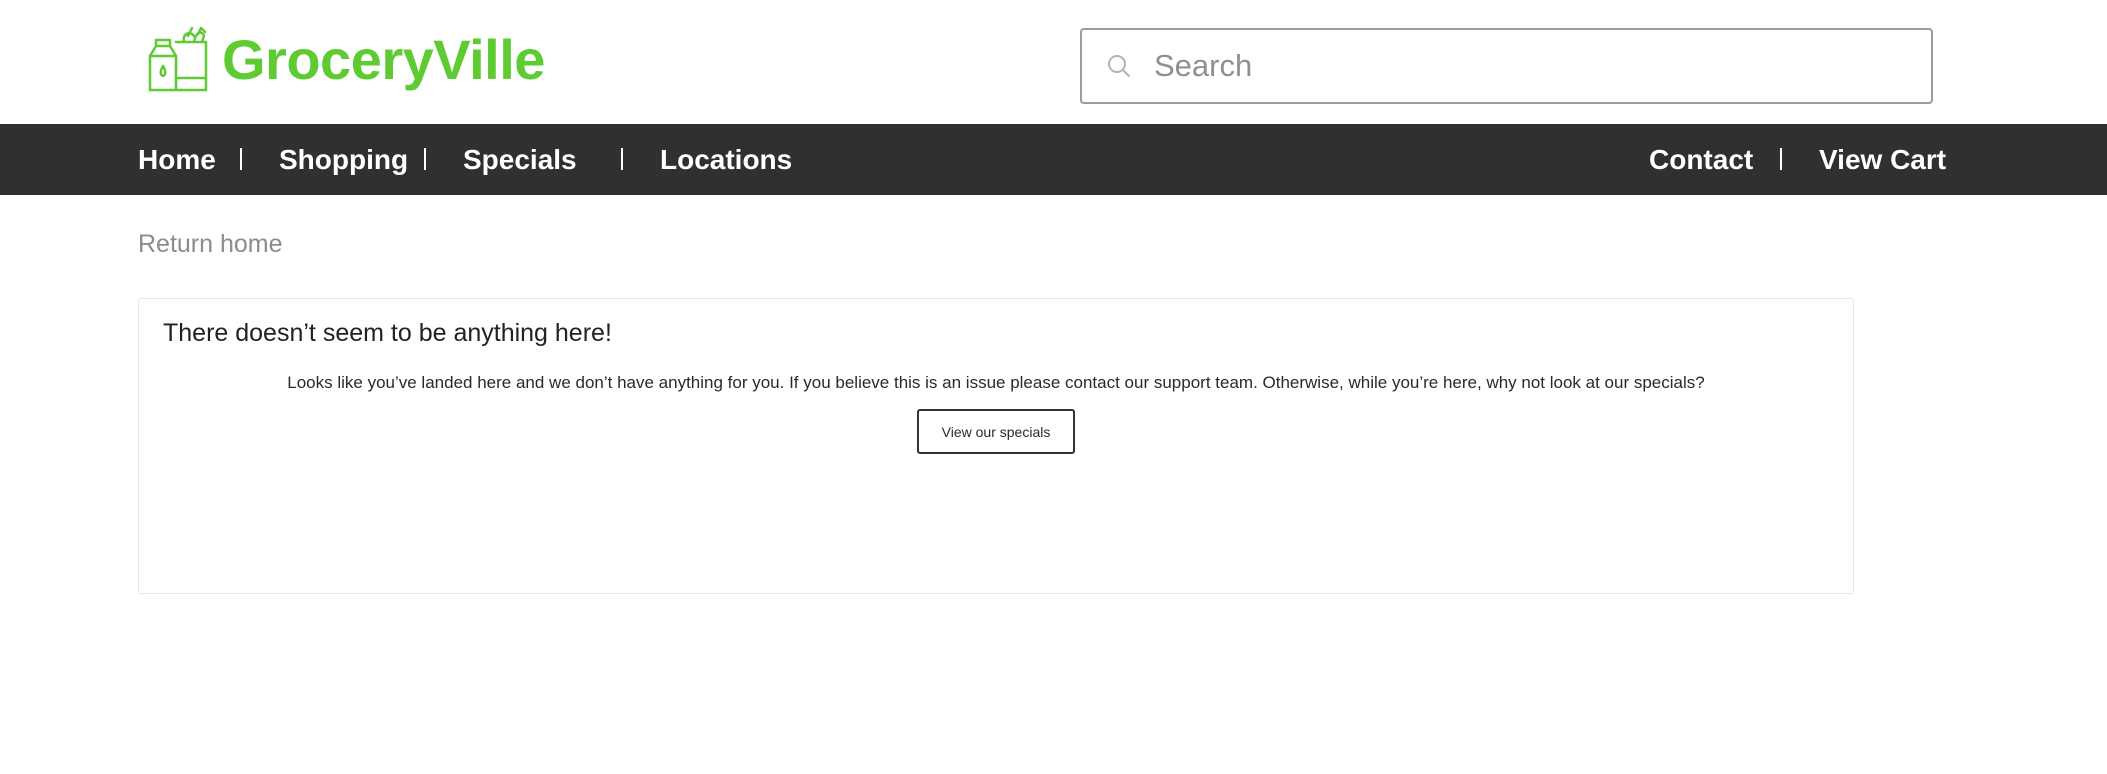 The image size is (2107, 774). What do you see at coordinates (1541, 66) in the screenshot?
I see `search-input` at bounding box center [1541, 66].